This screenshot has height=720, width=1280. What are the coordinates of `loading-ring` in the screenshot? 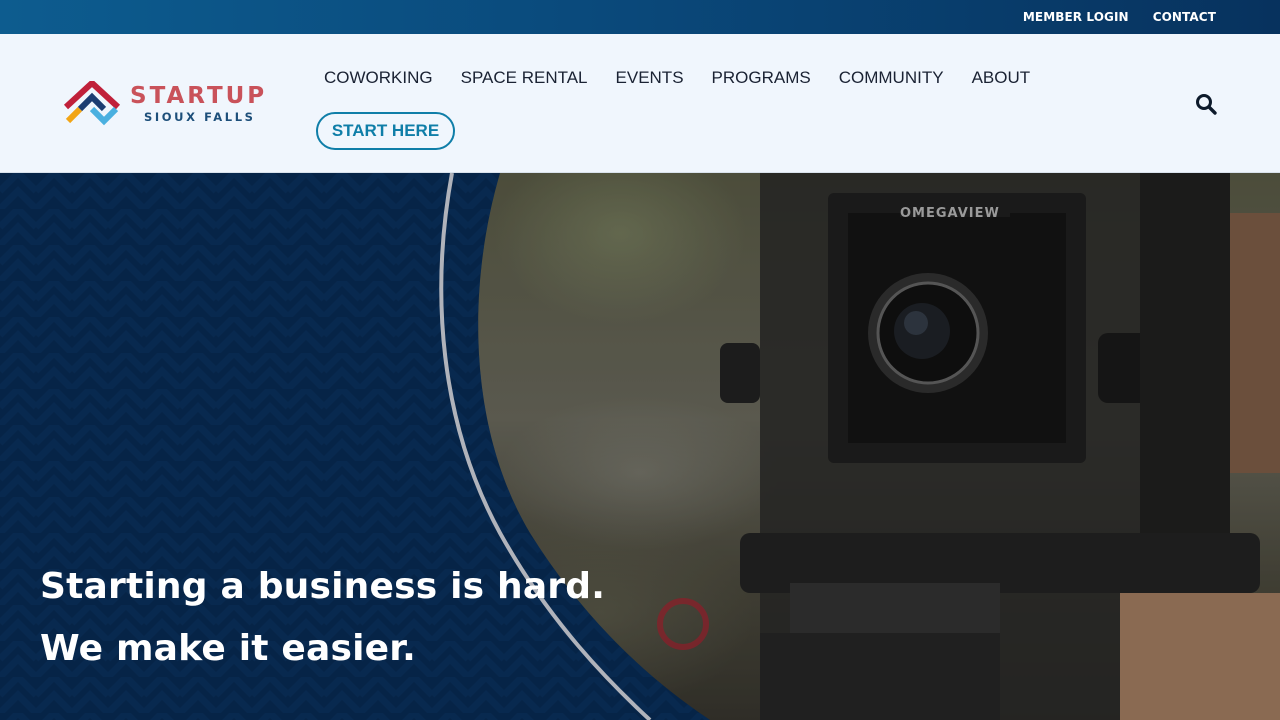 It's located at (683, 624).